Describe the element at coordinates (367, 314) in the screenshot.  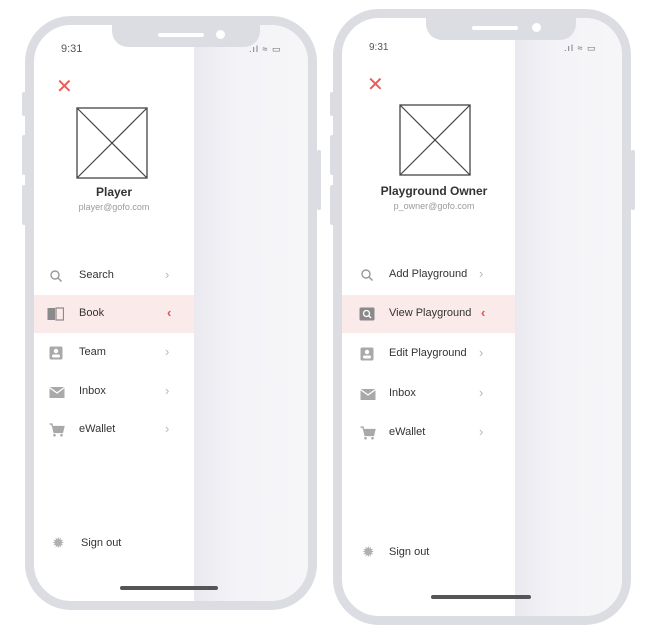
I see `view-icon` at that location.